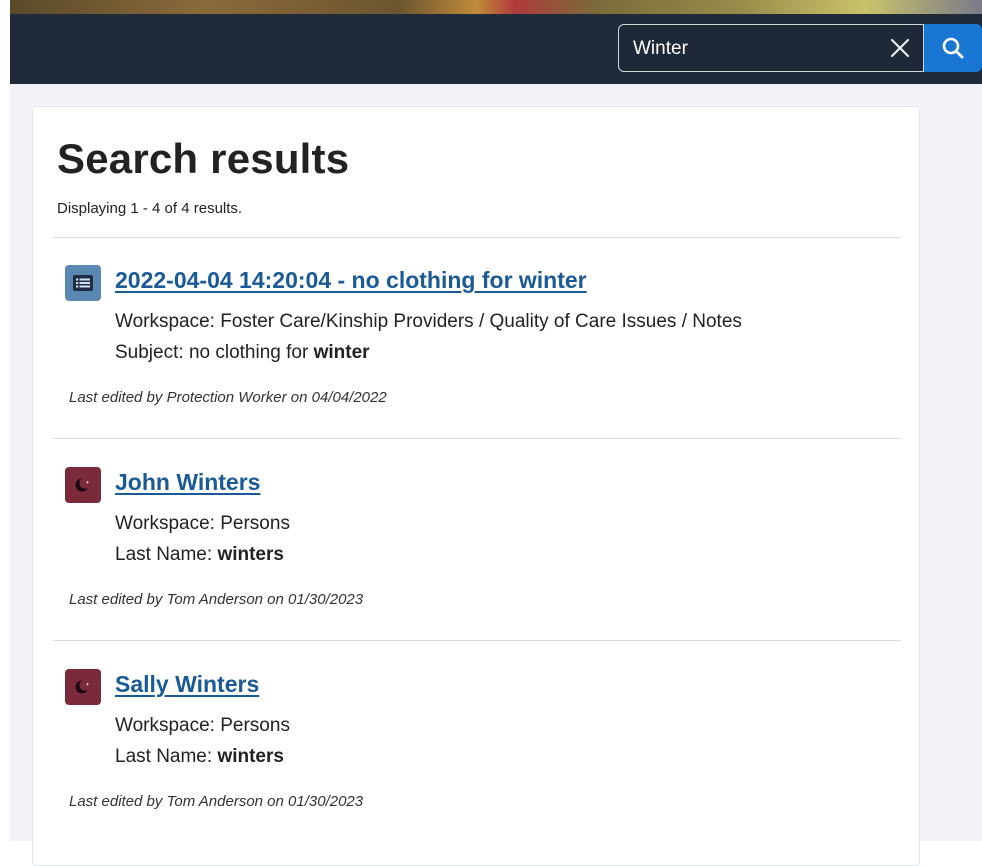  I want to click on result-title-link: John Winters, so click(187, 482).